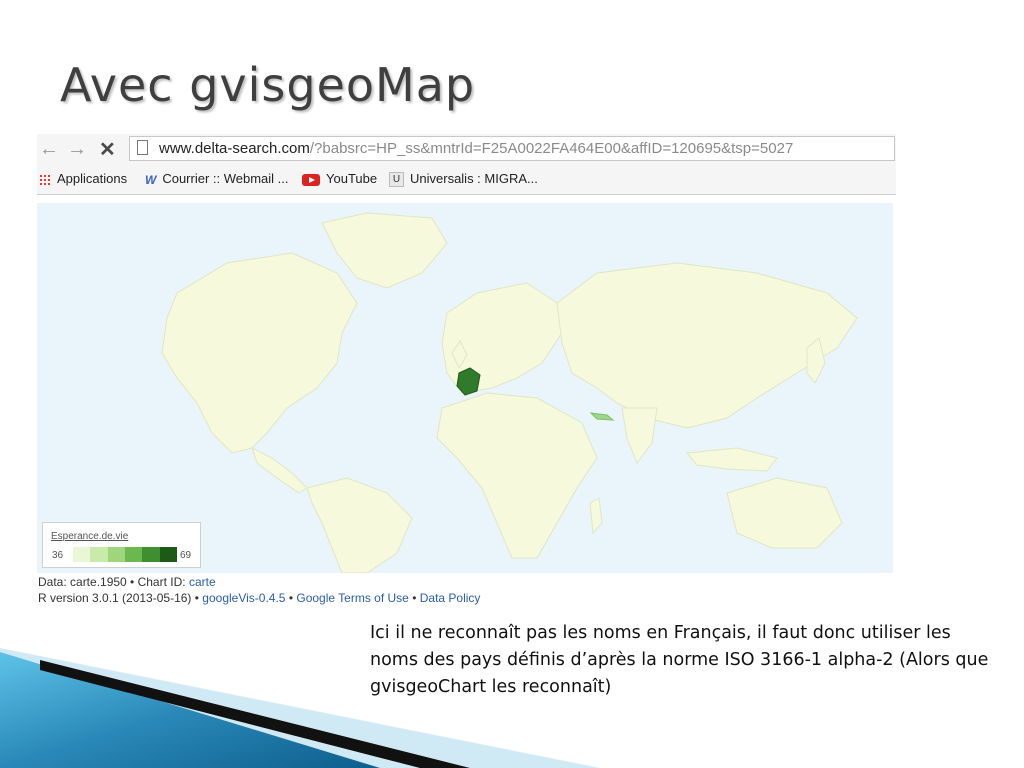  I want to click on decorative-swoosh, so click(300, 708).